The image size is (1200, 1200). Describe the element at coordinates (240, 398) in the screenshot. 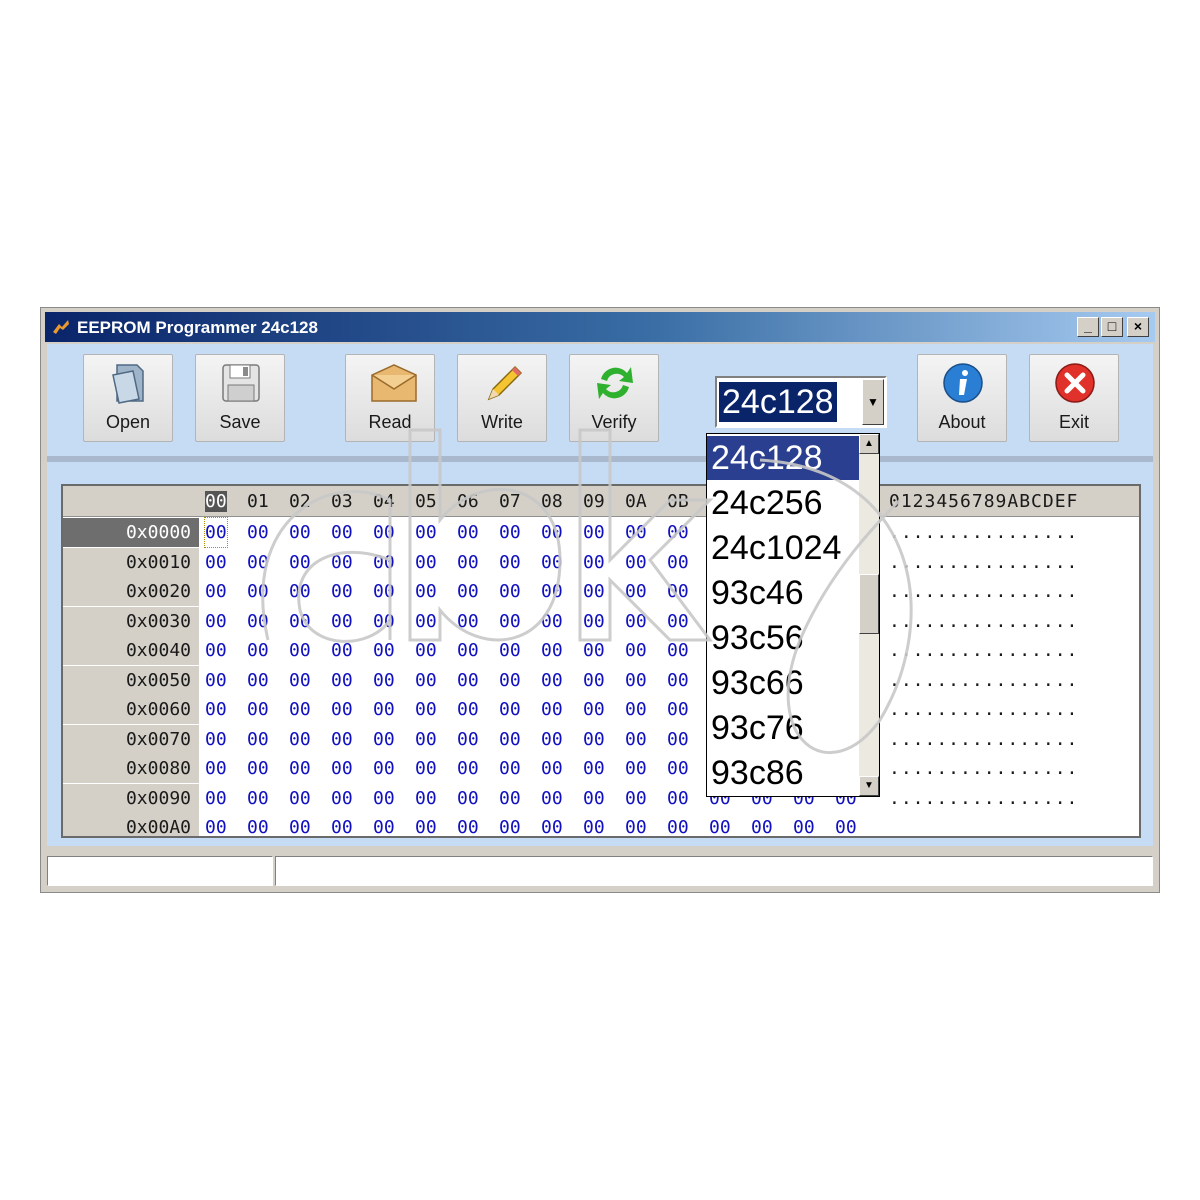

I see `save-button: Save` at that location.